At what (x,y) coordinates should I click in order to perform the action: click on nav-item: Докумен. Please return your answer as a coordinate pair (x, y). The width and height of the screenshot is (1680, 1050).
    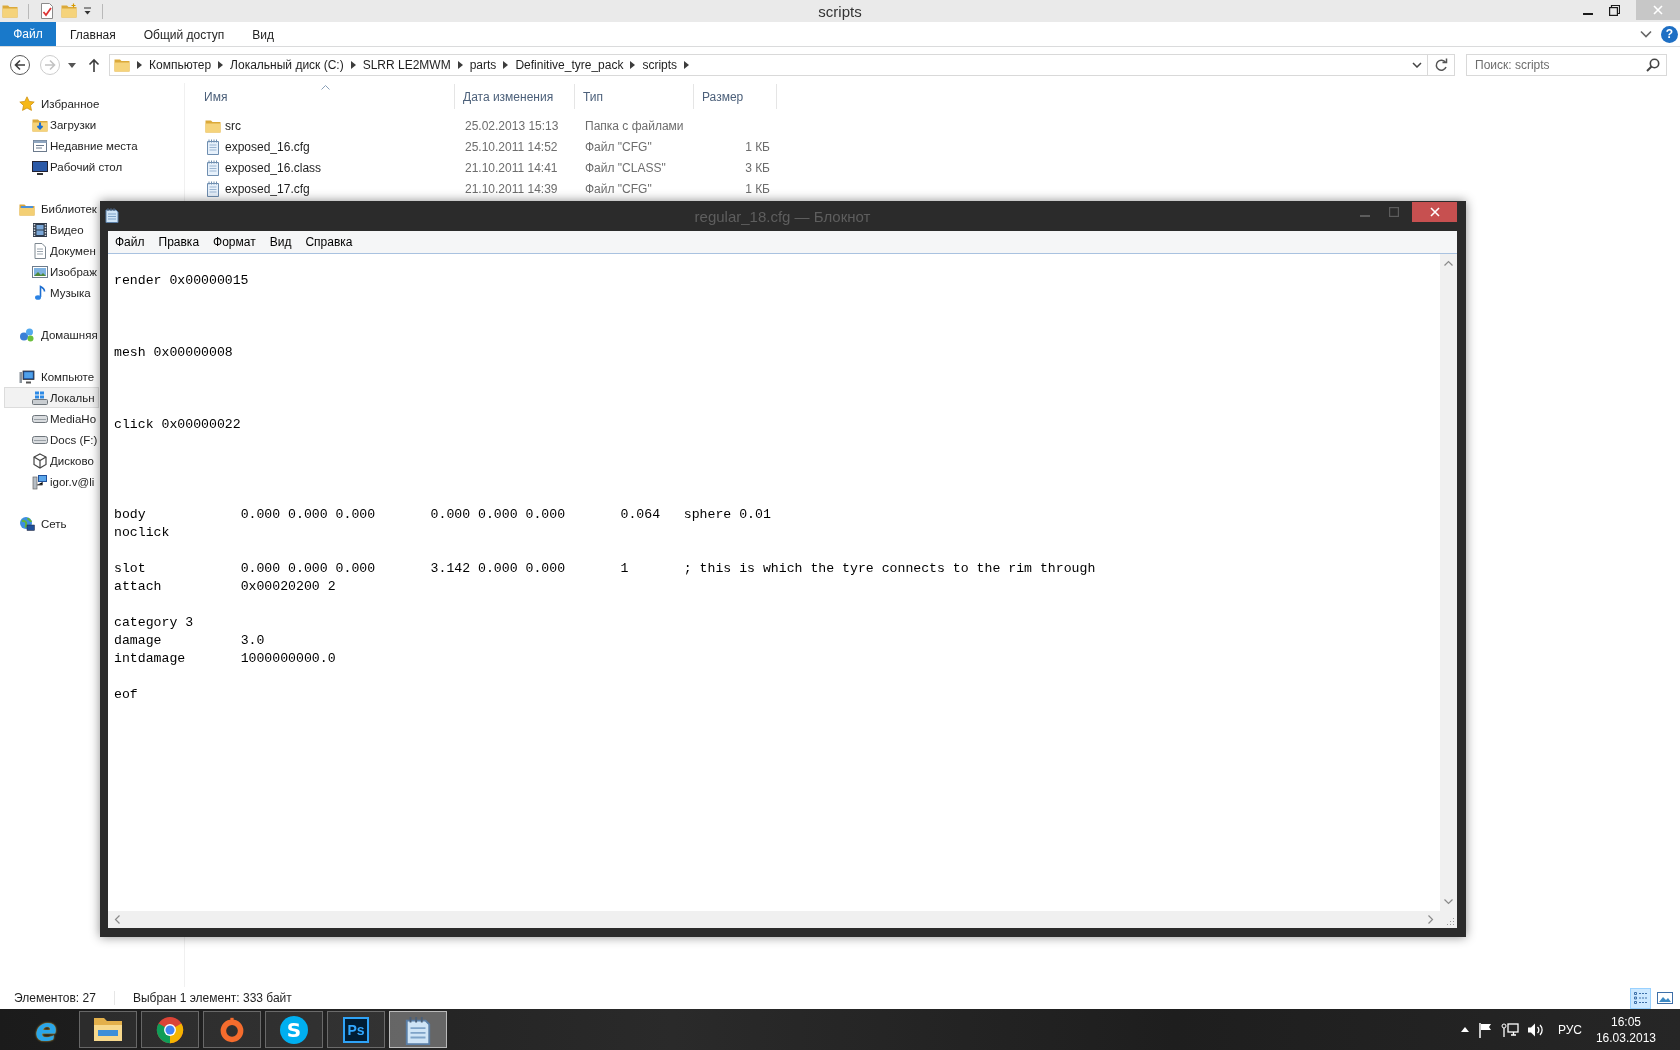
    Looking at the image, I should click on (50, 250).